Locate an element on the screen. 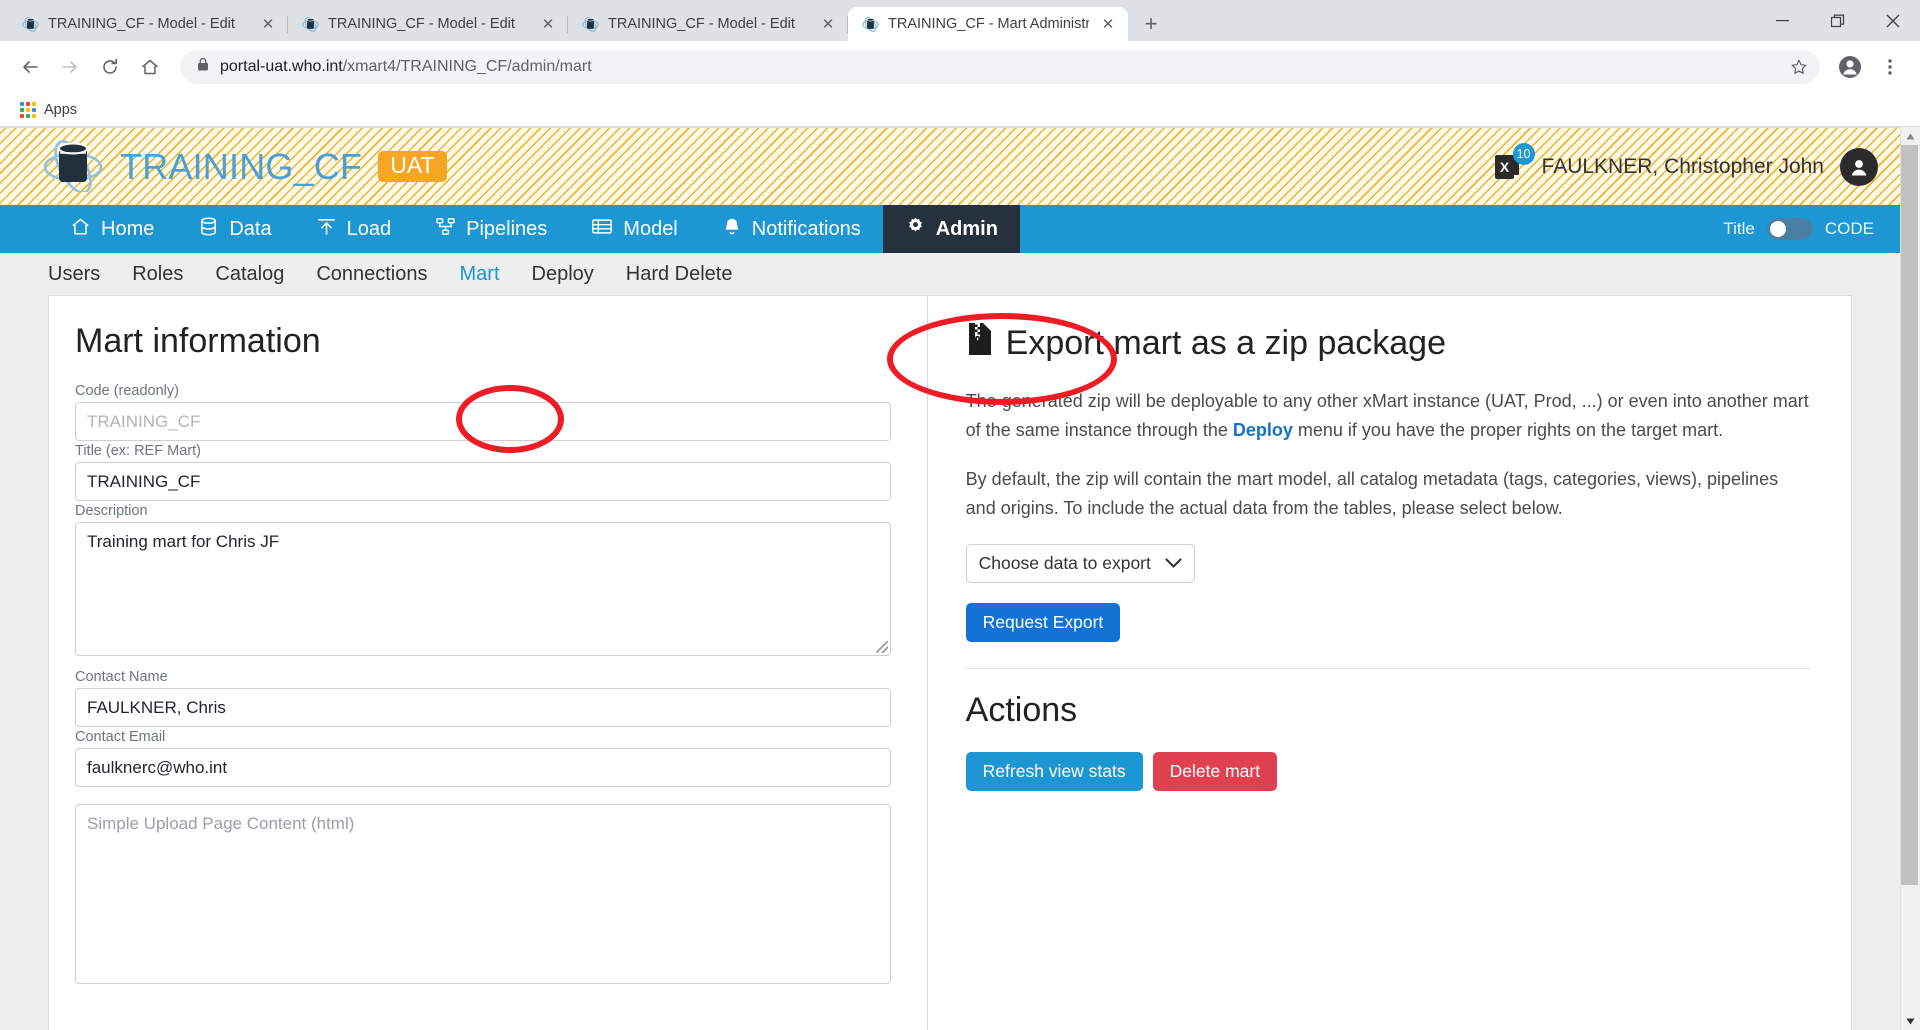 The image size is (1920, 1030). subnav-item-mart: Mart is located at coordinates (480, 274).